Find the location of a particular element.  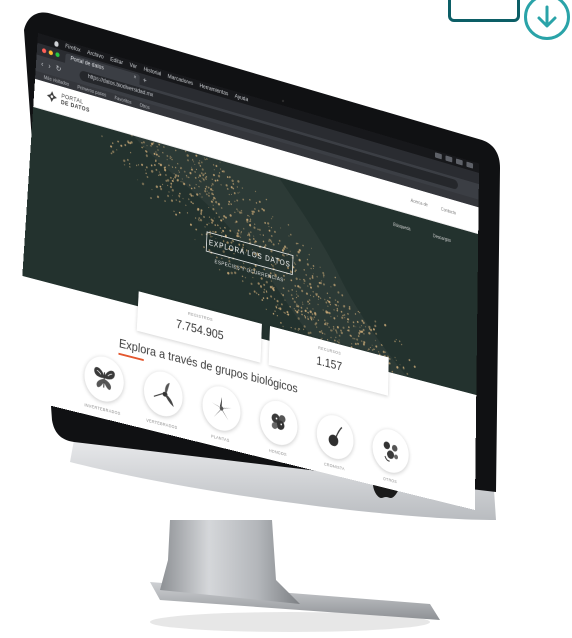

back-icon: ‹ is located at coordinates (42, 64).